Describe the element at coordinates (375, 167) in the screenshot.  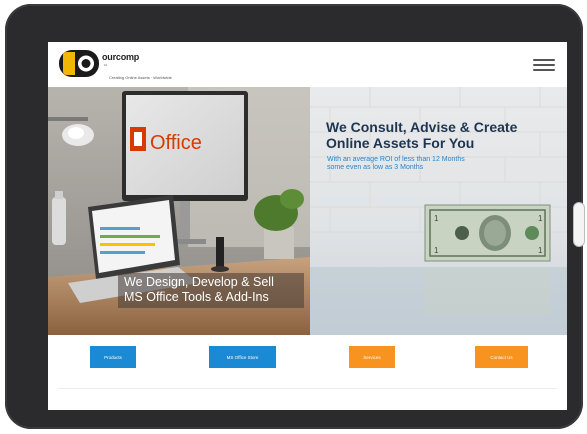
I see `subtitle-line-2: some even as low as 3 Months` at that location.